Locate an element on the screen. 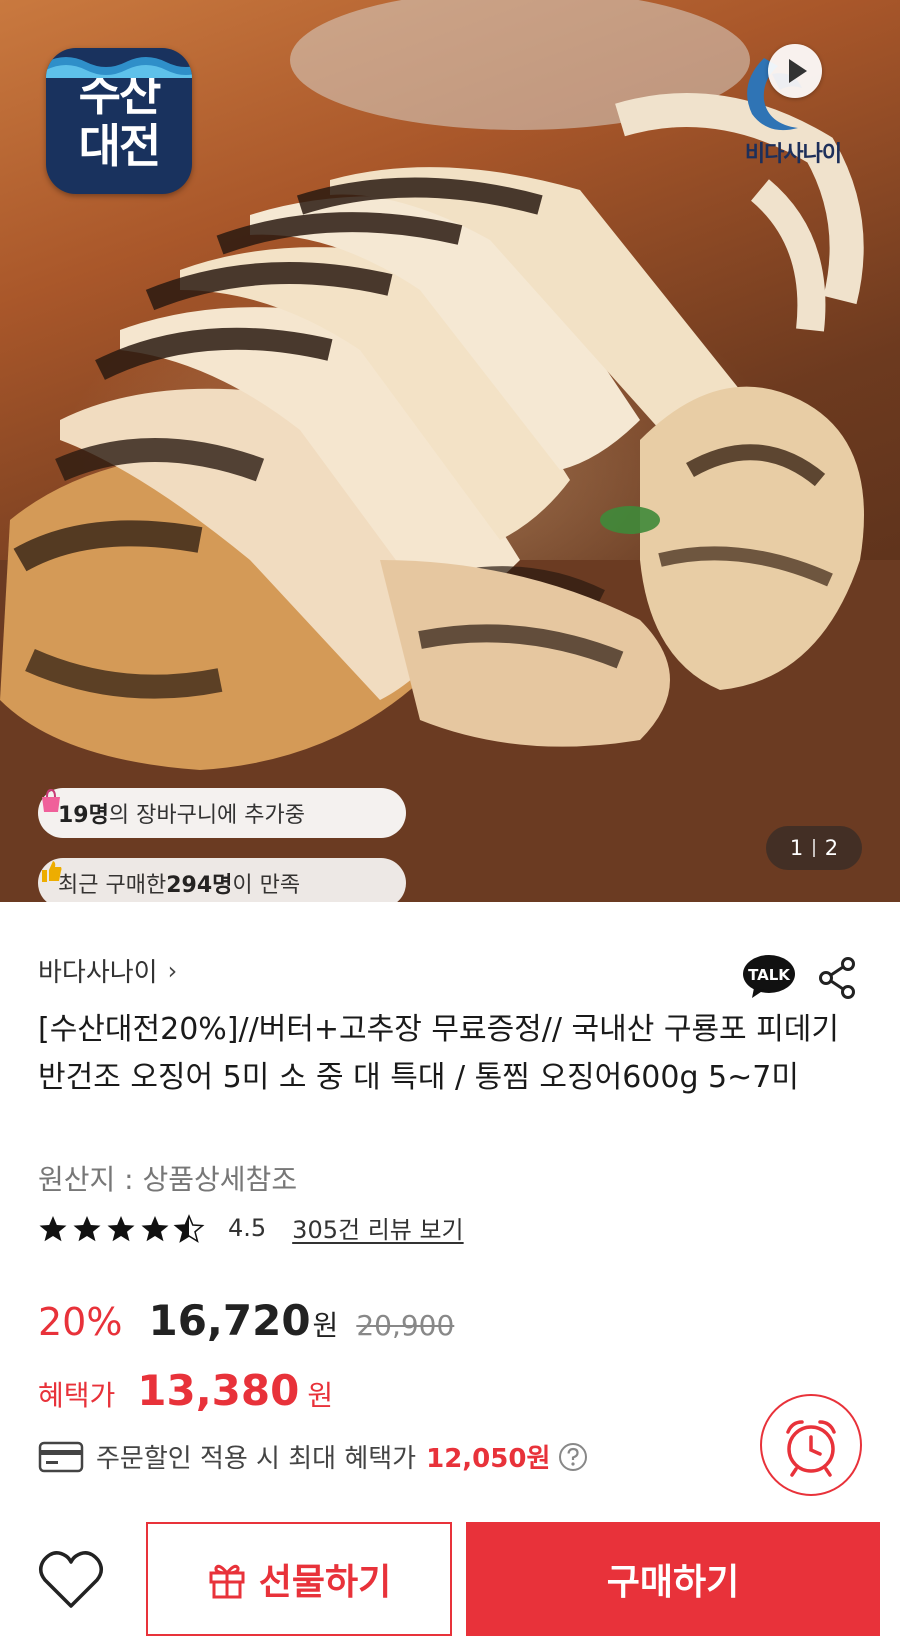 This screenshot has height=1651, width=900. rating-row: 4.5 305건 리뷰 보기 is located at coordinates (251, 1227).